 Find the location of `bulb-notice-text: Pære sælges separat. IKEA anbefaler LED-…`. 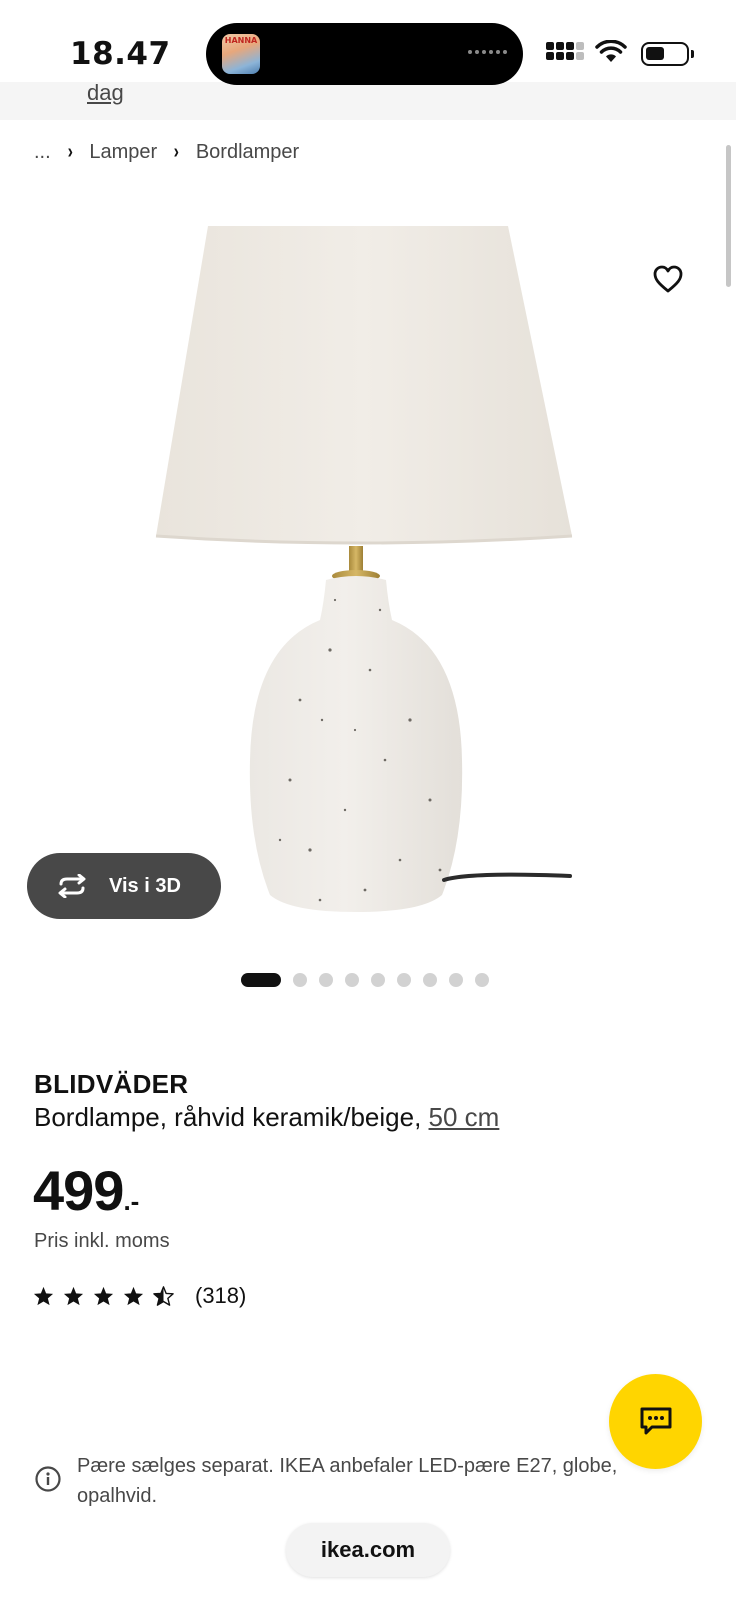

bulb-notice-text: Pære sælges separat. IKEA anbefaler LED-… is located at coordinates (347, 1481).